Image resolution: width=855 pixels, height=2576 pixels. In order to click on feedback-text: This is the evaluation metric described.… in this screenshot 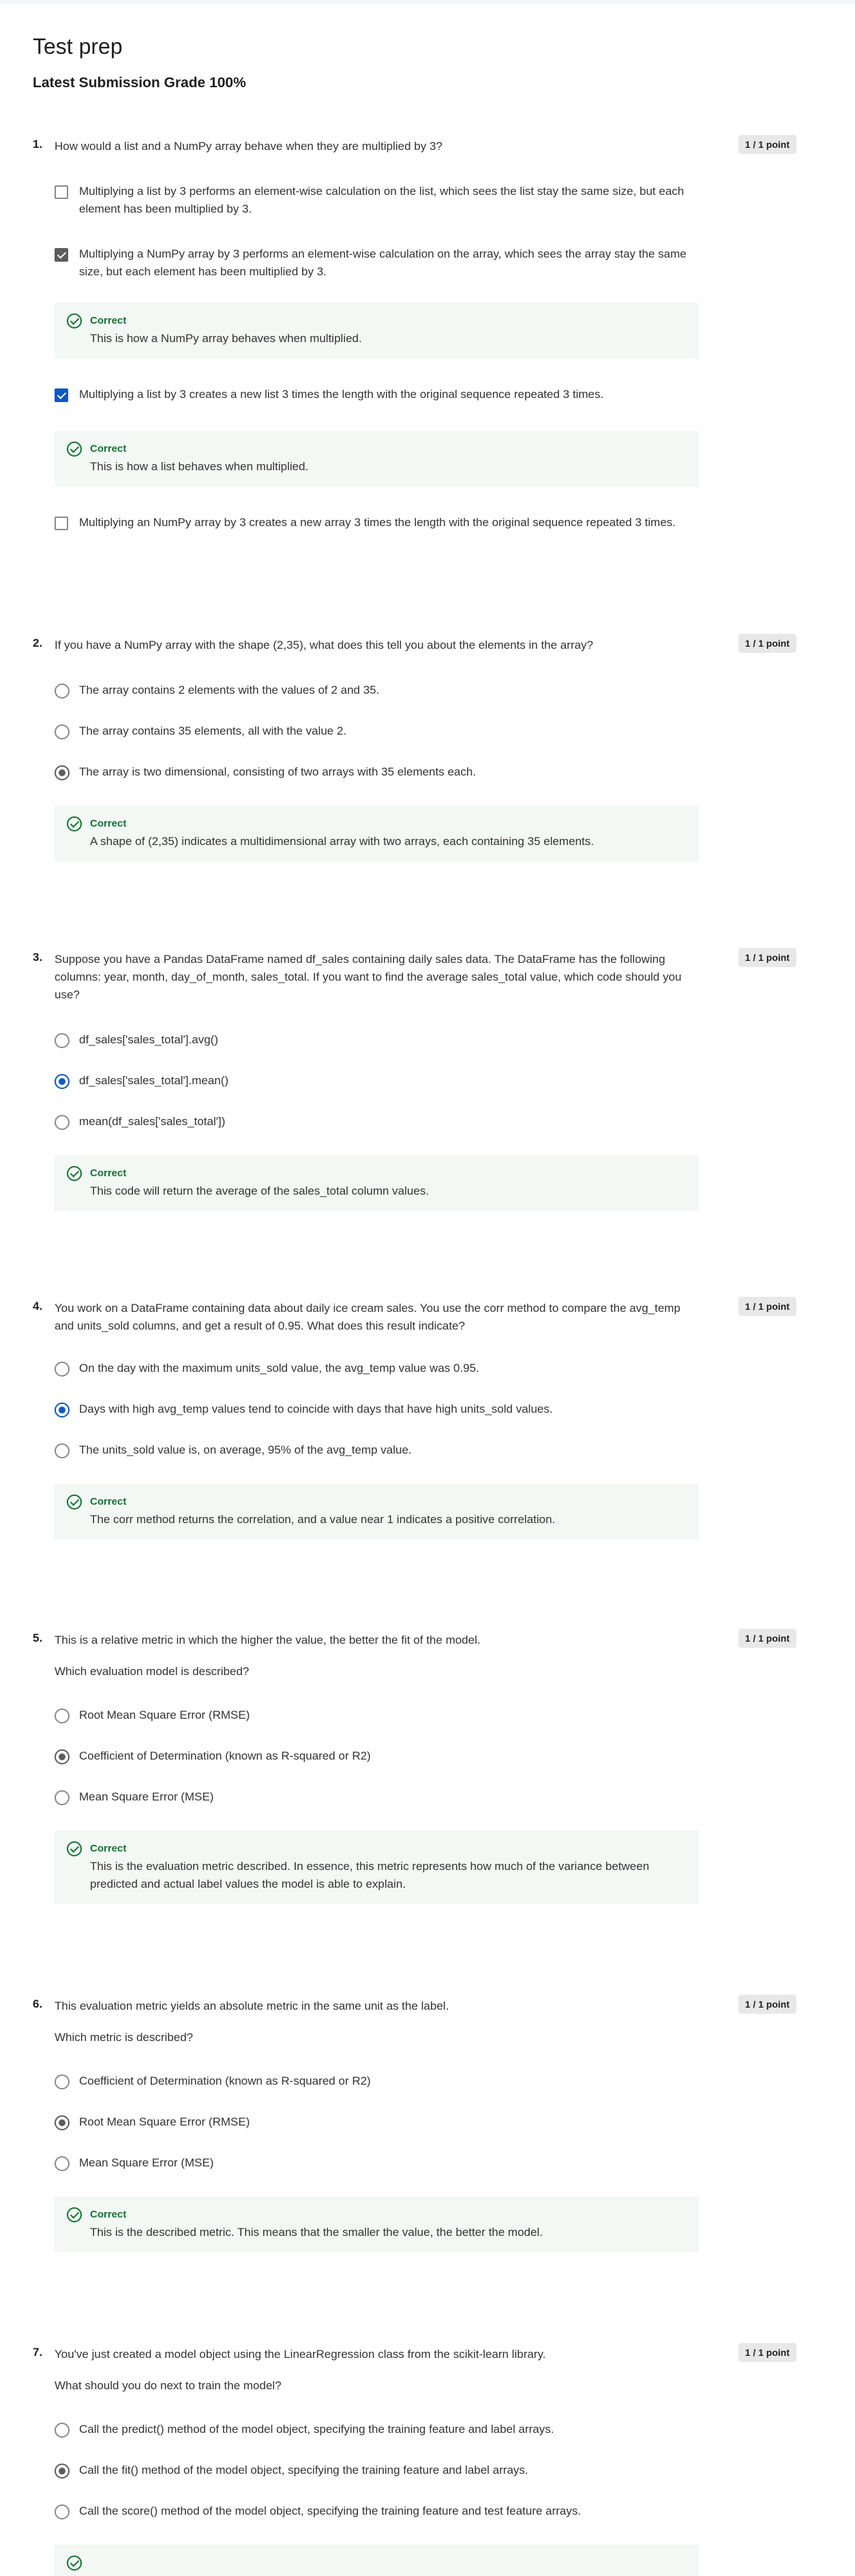, I will do `click(370, 1875)`.